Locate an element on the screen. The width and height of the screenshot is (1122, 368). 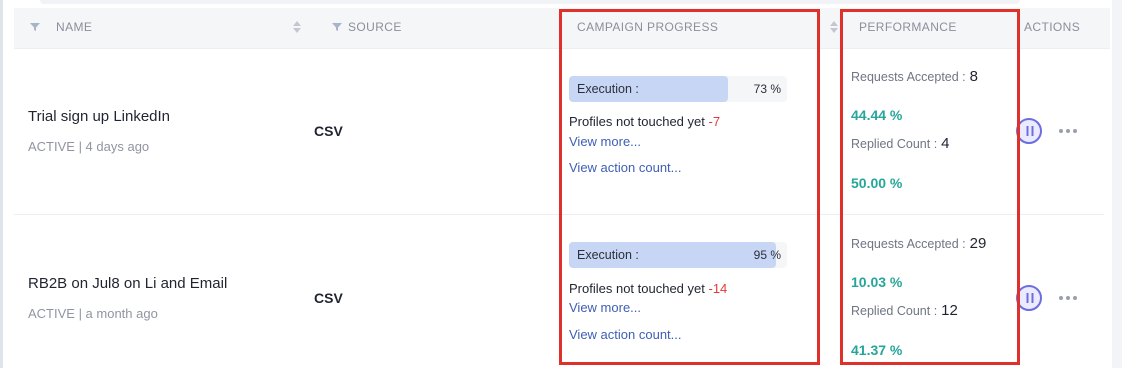
profiles-not-touched-value: -7 is located at coordinates (714, 121).